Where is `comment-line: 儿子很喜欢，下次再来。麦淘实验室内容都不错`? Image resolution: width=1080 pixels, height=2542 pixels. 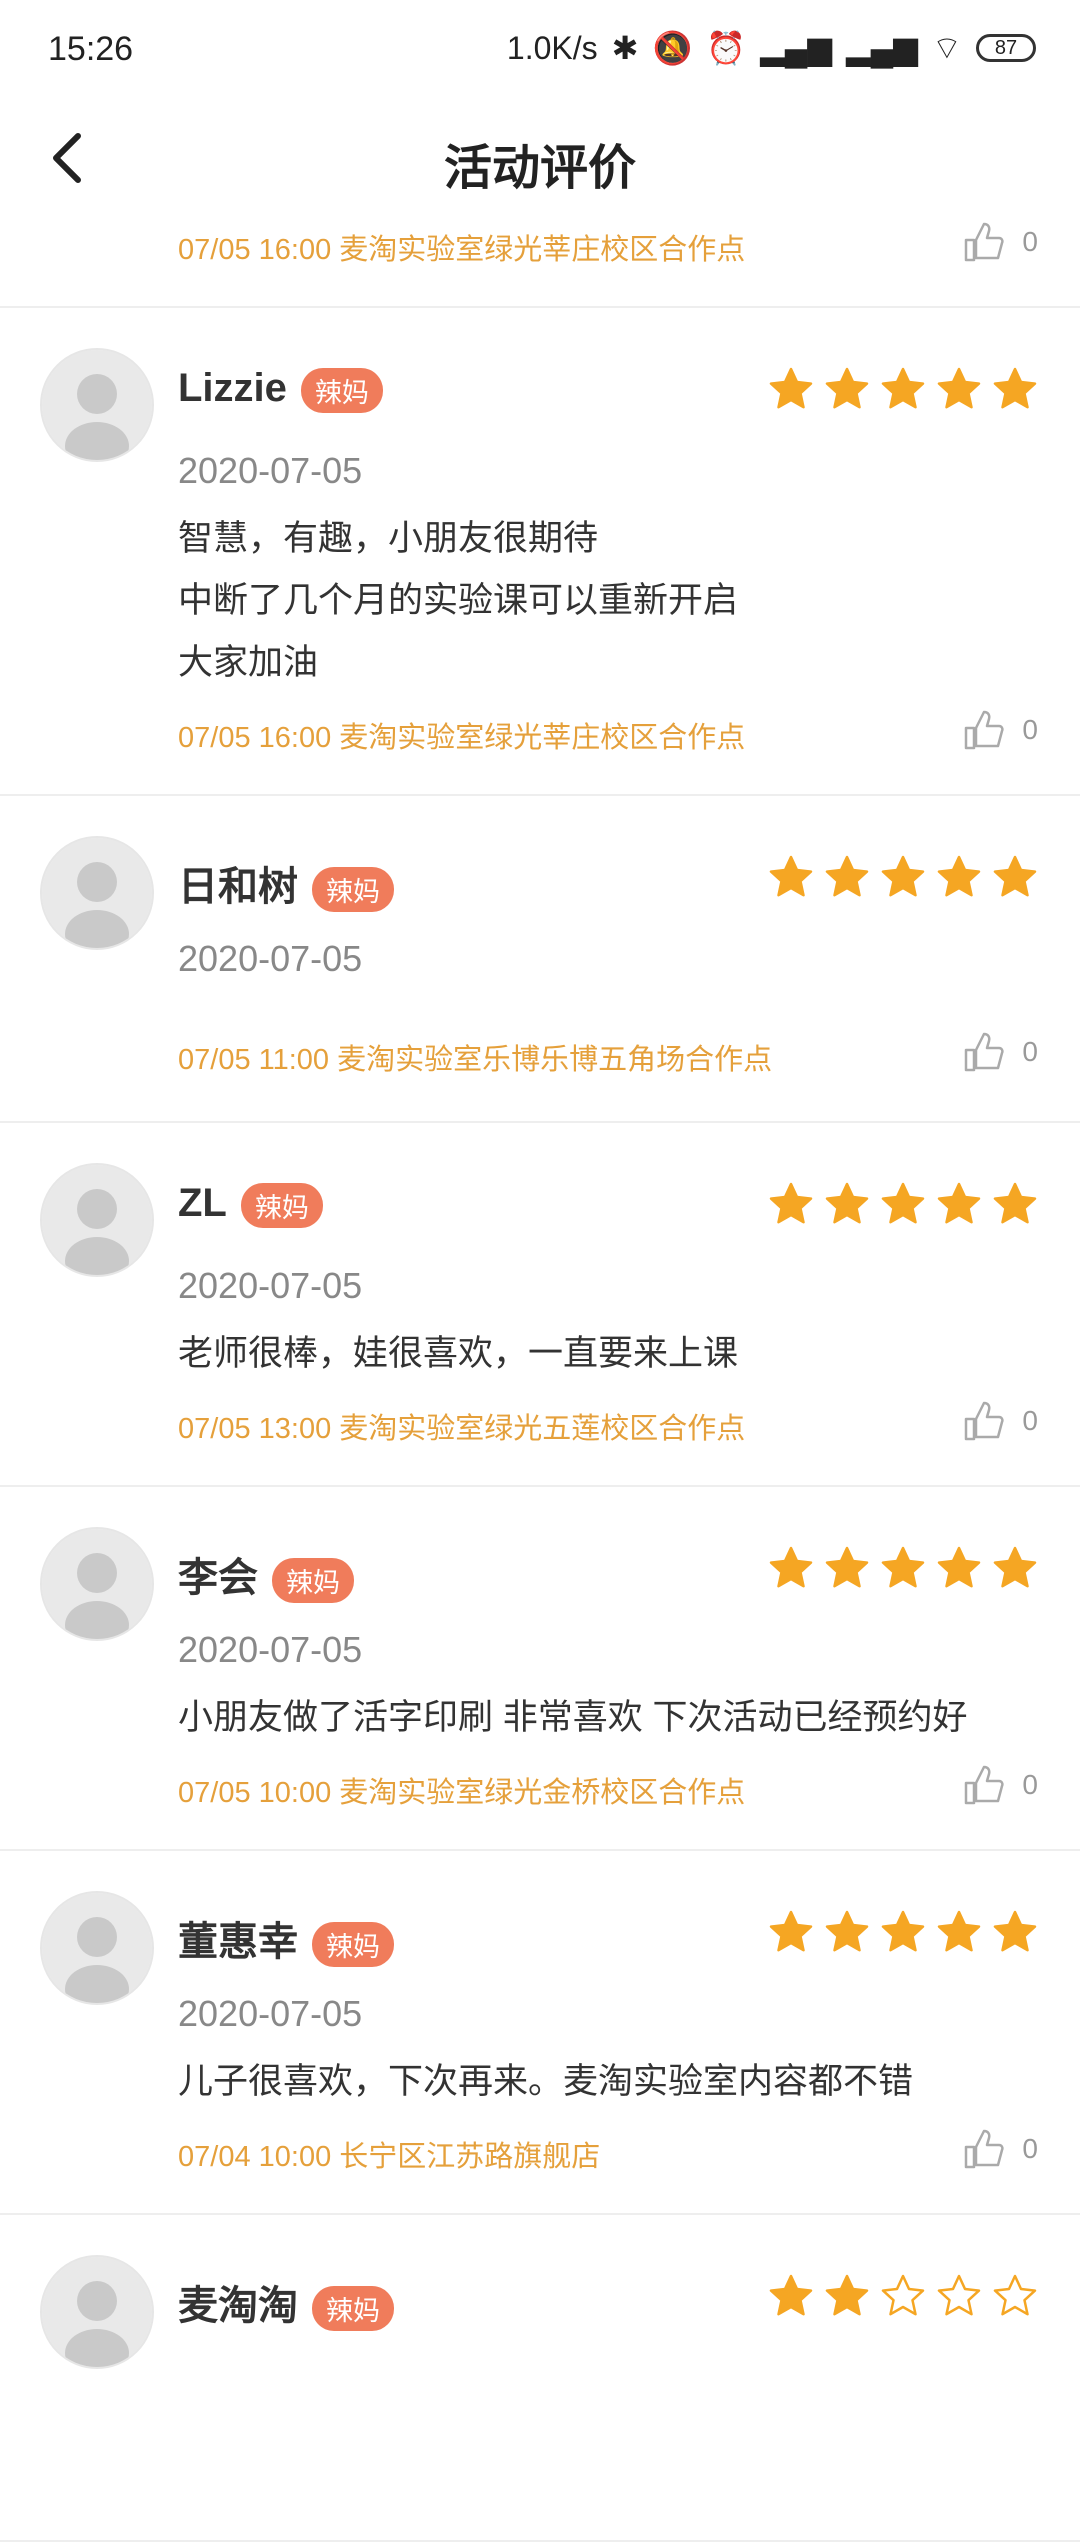 comment-line: 儿子很喜欢，下次再来。麦淘实验室内容都不错 is located at coordinates (546, 2081).